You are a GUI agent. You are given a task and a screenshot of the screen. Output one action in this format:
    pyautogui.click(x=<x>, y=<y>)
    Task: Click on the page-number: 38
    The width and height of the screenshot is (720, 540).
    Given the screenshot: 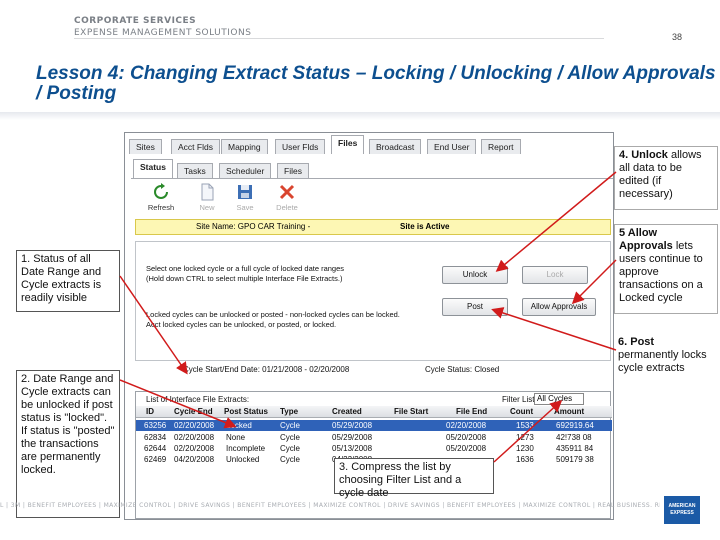 What is the action you would take?
    pyautogui.click(x=676, y=37)
    